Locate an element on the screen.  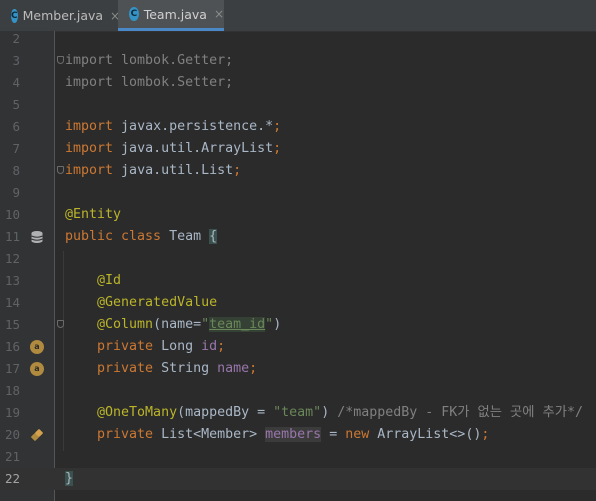
code-text: private Long id; is located at coordinates (145, 346).